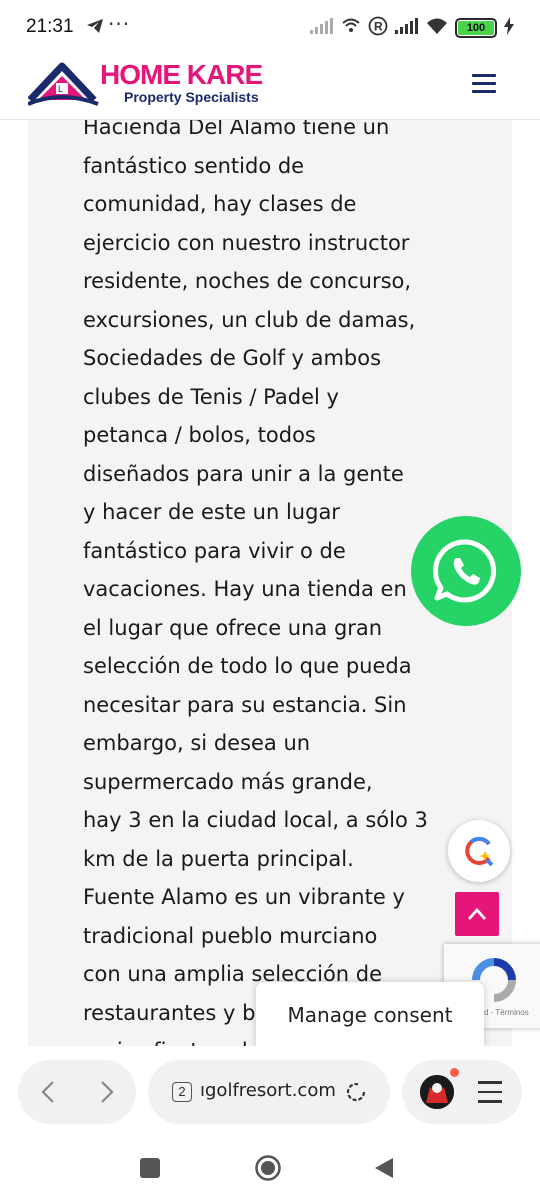 This screenshot has width=540, height=1200. Describe the element at coordinates (322, 28) in the screenshot. I see `signal-icon` at that location.